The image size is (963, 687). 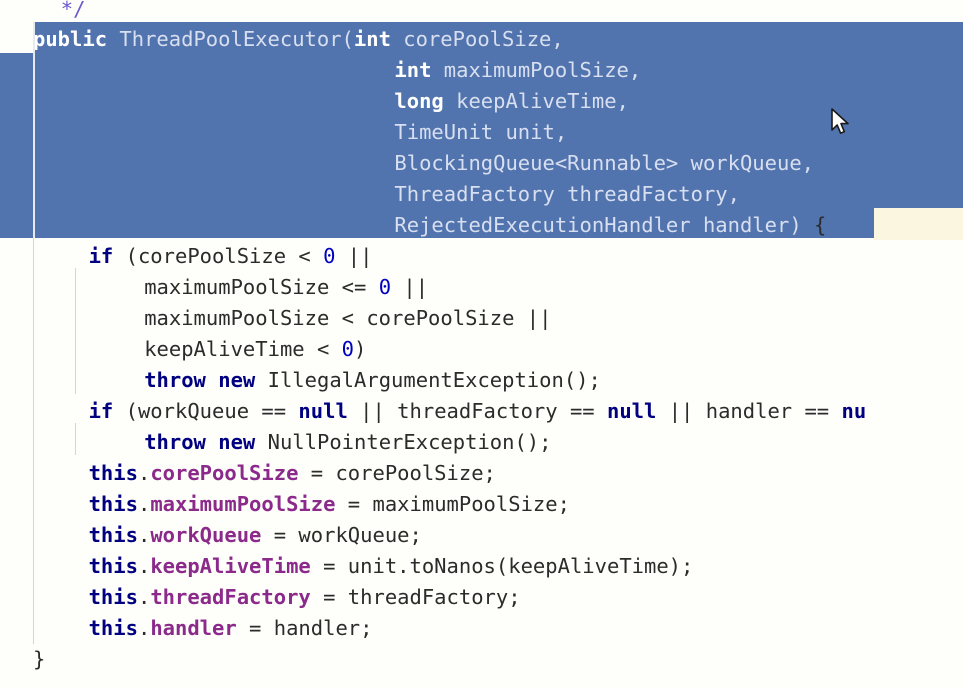 I want to click on code-line: this.threadFactory = threadFactory;, so click(x=260, y=597).